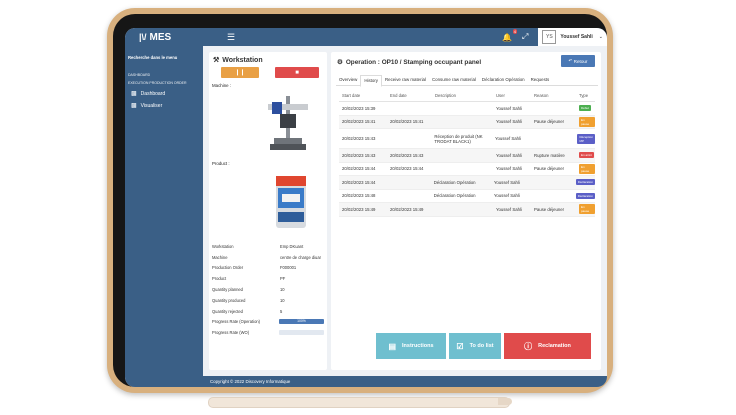 Image resolution: width=736 pixels, height=415 pixels. Describe the element at coordinates (288, 123) in the screenshot. I see `machine-image` at that location.